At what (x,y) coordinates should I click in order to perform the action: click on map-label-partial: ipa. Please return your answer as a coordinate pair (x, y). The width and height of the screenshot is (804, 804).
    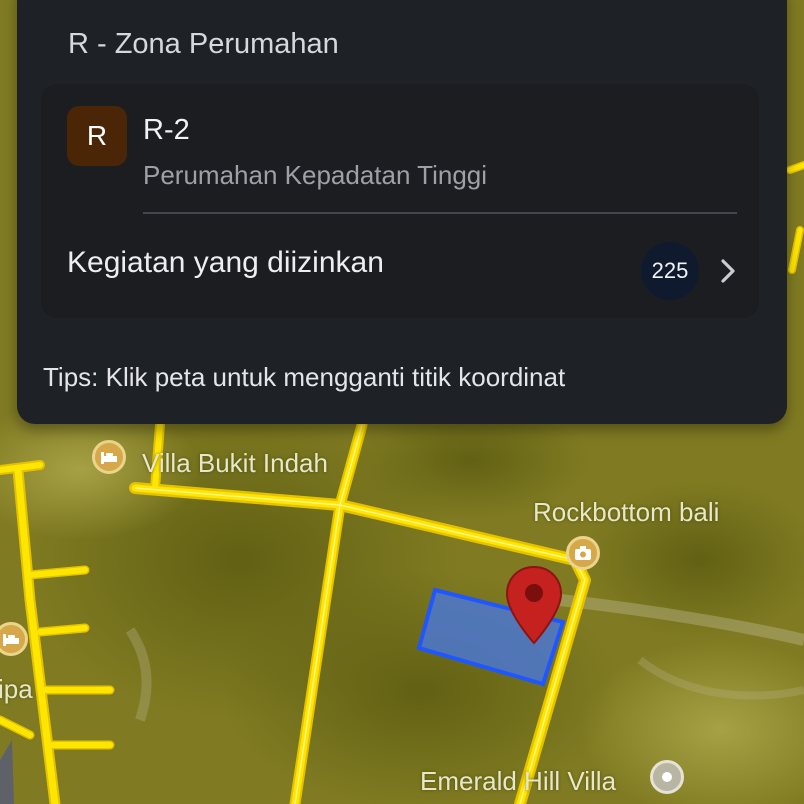
    Looking at the image, I should click on (16, 689).